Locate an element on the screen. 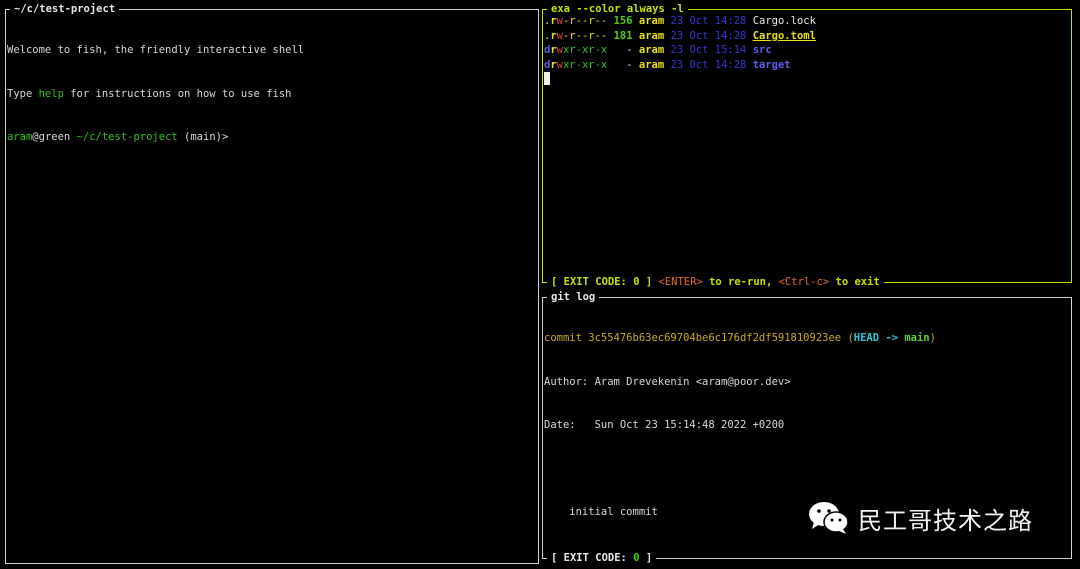  file-row: drwxr-xr-x - aram 23 Oct 15:14 src is located at coordinates (806, 50).